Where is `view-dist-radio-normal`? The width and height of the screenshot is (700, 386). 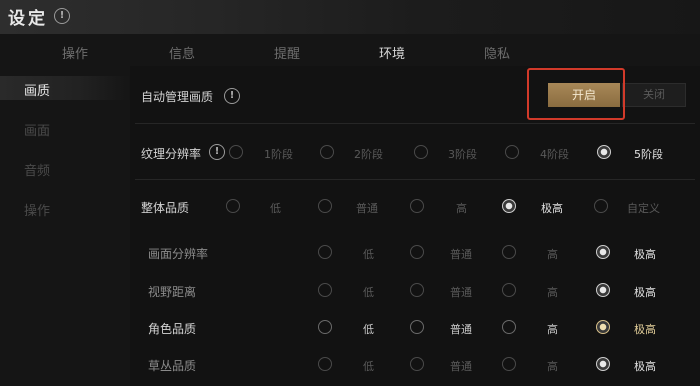 view-dist-radio-normal is located at coordinates (417, 290).